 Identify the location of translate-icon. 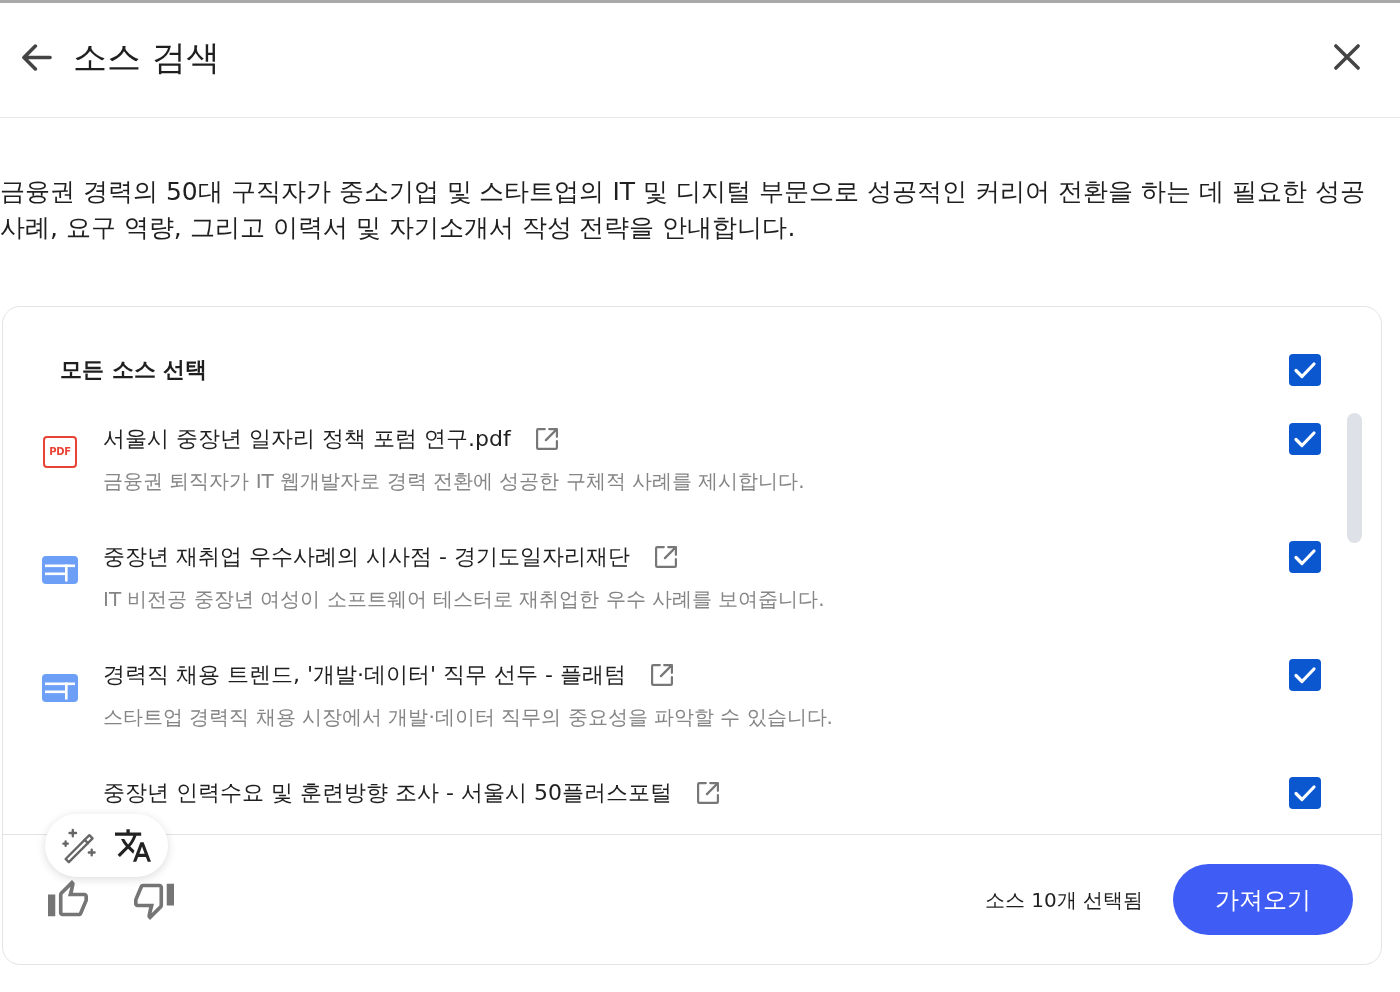
(133, 845).